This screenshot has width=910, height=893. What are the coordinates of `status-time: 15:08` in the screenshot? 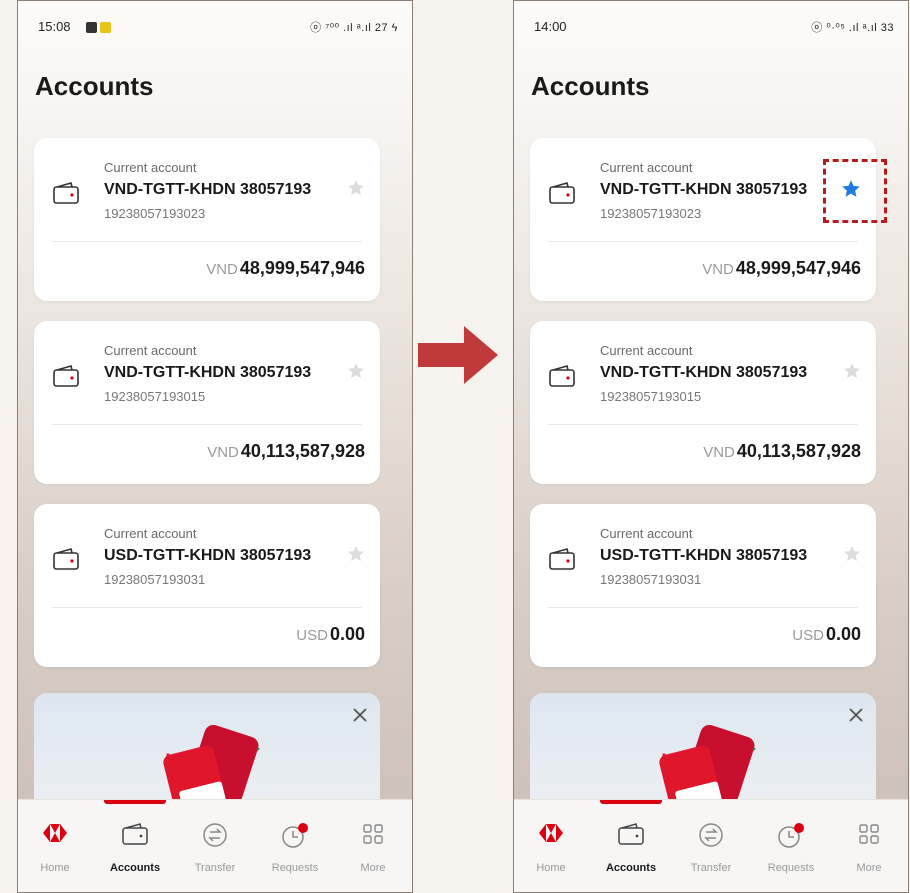 It's located at (54, 26).